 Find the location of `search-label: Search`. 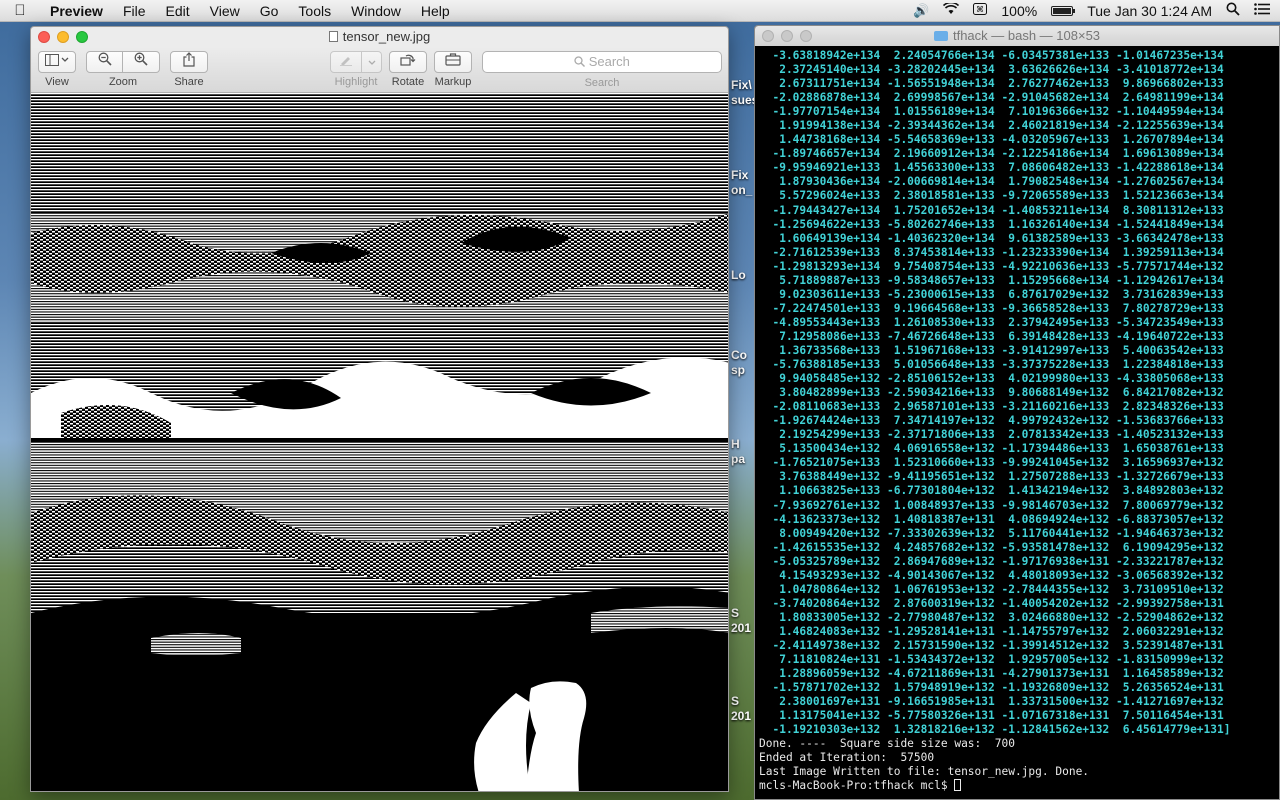

search-label: Search is located at coordinates (602, 83).